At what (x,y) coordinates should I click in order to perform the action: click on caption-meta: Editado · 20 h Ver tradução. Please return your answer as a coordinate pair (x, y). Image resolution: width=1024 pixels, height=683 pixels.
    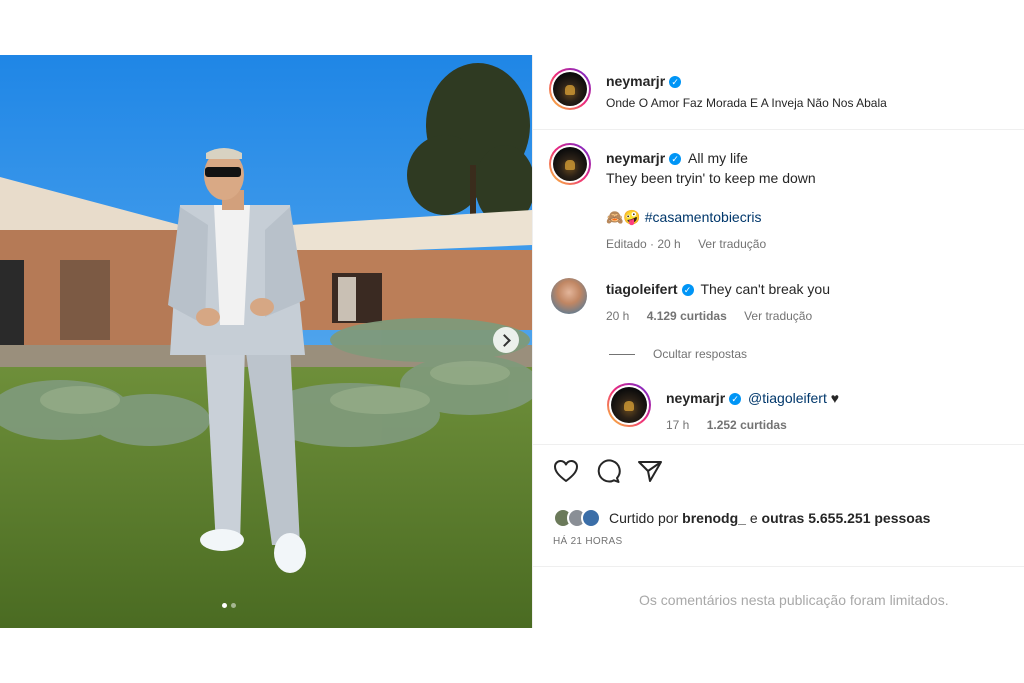
    Looking at the image, I should click on (686, 244).